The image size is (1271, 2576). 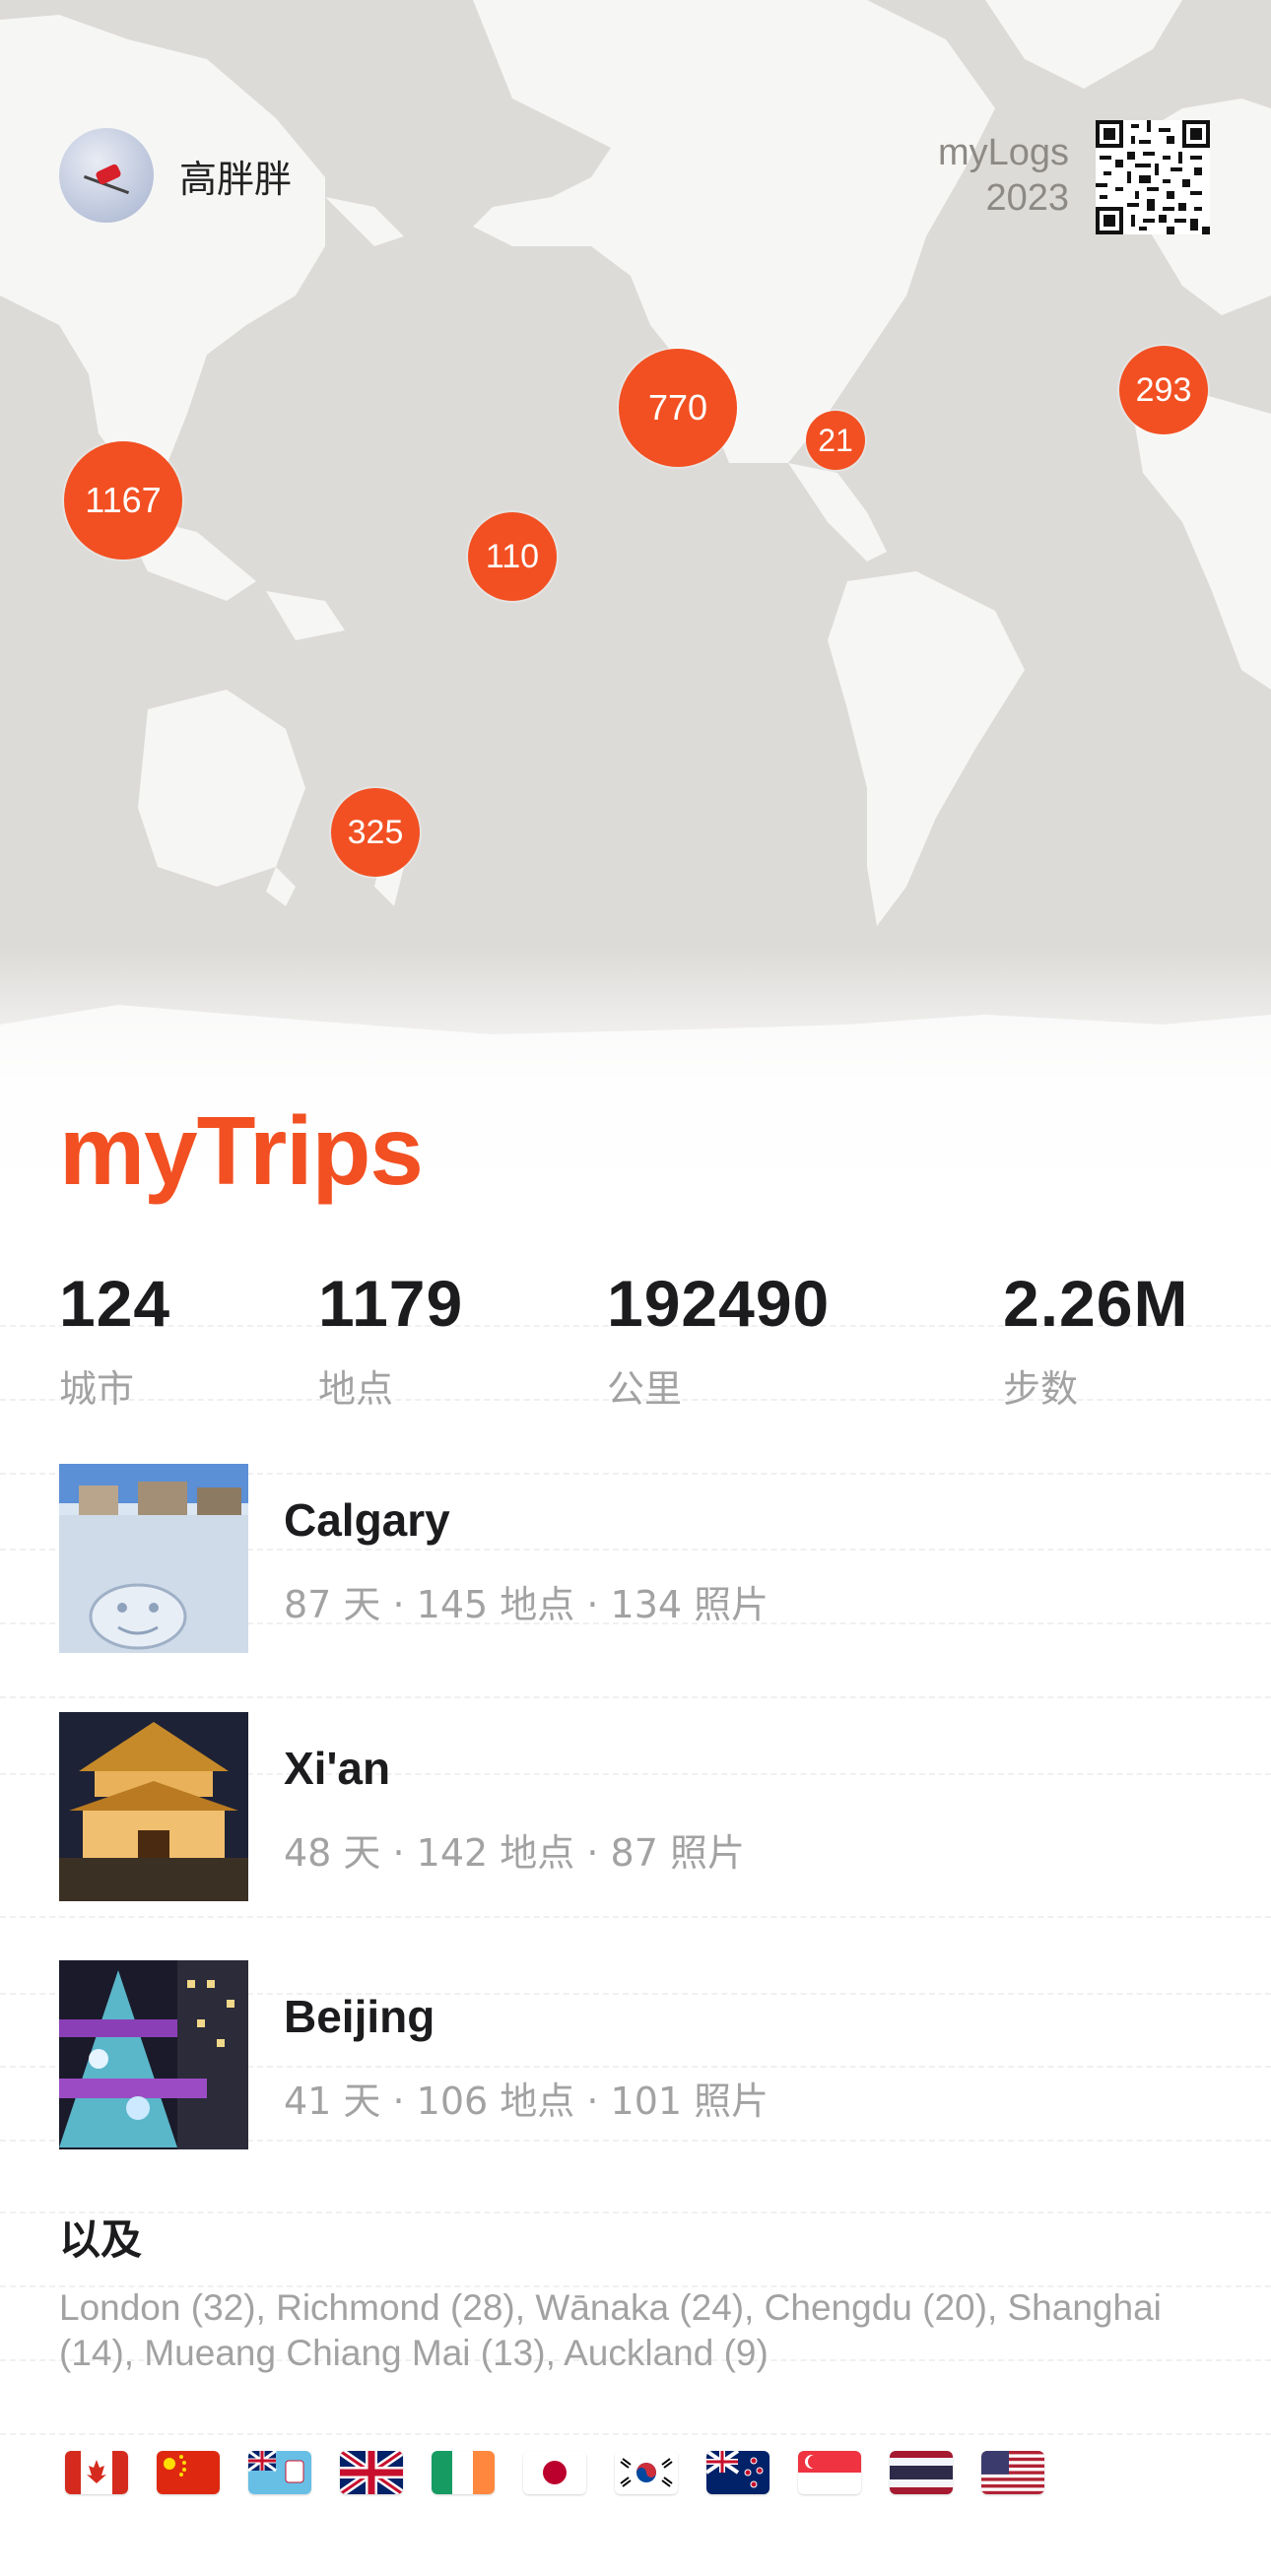 What do you see at coordinates (371, 2472) in the screenshot?
I see `uk-flag-icon` at bounding box center [371, 2472].